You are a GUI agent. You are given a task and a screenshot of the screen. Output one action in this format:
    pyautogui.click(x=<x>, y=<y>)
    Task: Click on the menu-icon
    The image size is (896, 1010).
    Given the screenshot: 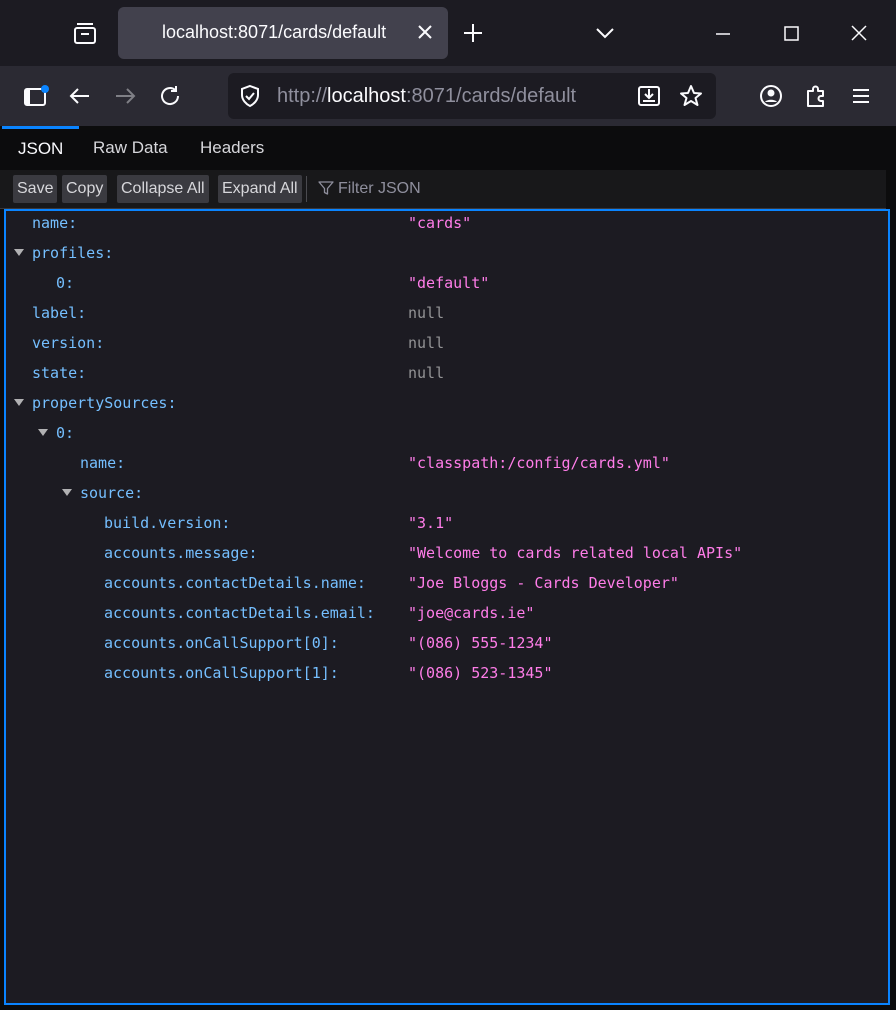 What is the action you would take?
    pyautogui.click(x=861, y=96)
    